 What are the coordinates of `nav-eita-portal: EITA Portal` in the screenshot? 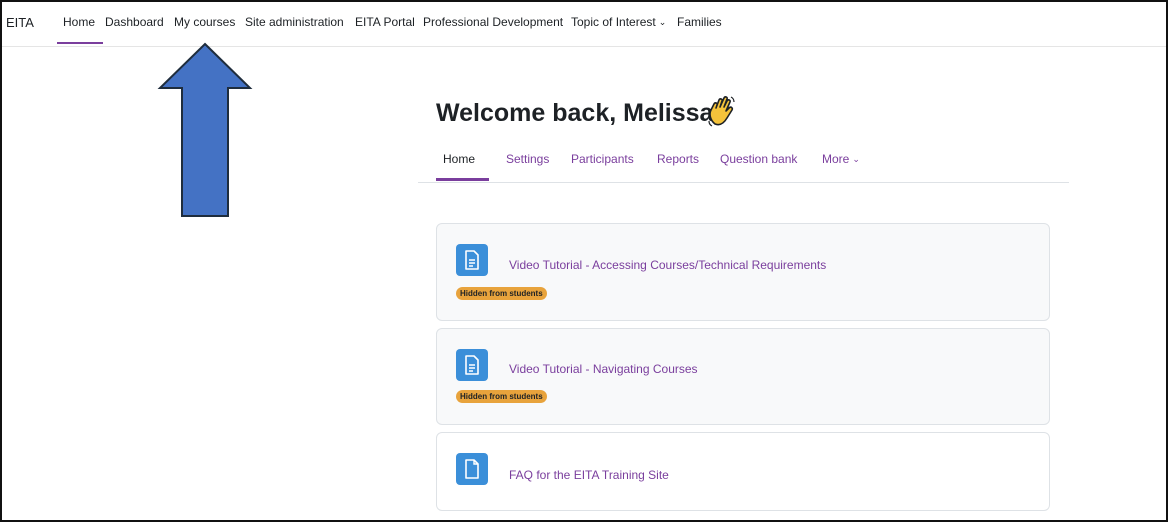 It's located at (385, 22).